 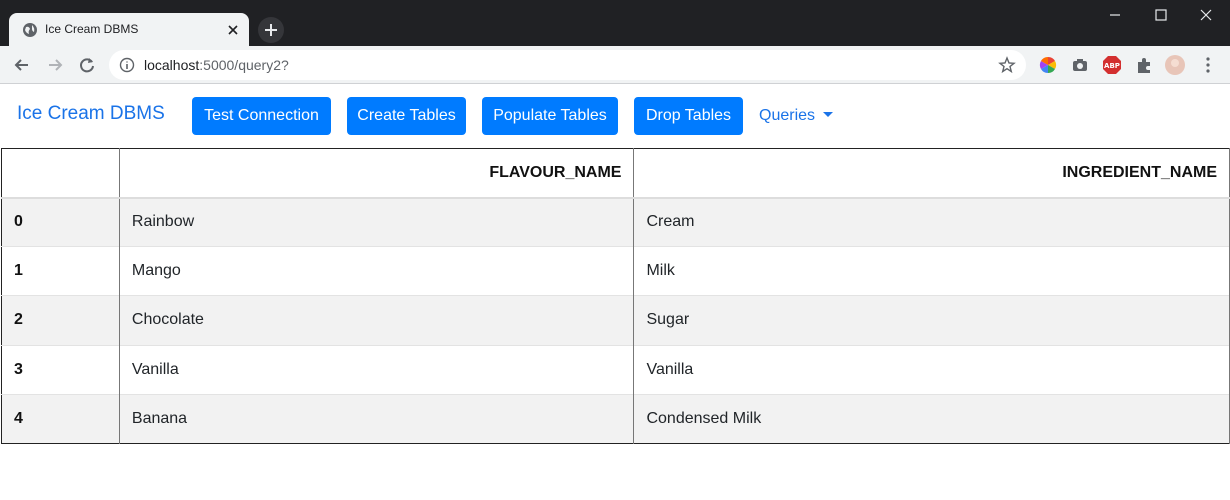 What do you see at coordinates (787, 115) in the screenshot?
I see `queries-label: Queries` at bounding box center [787, 115].